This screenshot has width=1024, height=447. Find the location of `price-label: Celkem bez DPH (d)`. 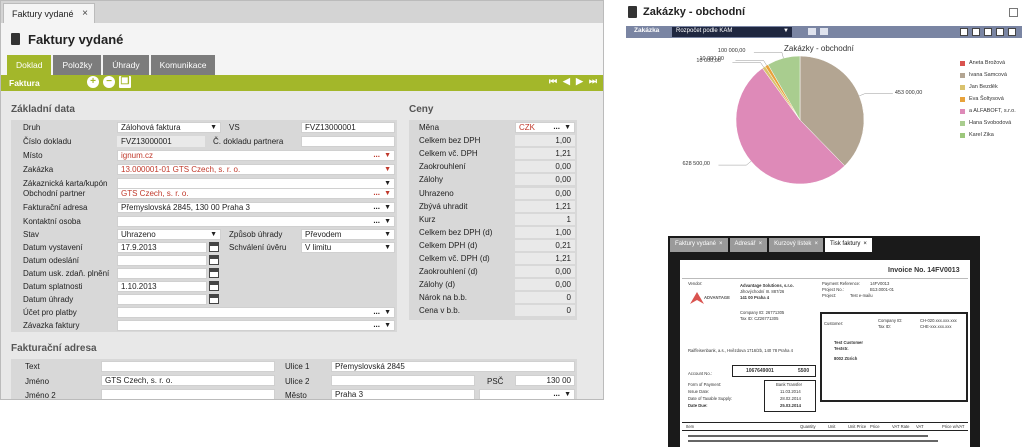

price-label: Celkem bez DPH (d) is located at coordinates (456, 232).